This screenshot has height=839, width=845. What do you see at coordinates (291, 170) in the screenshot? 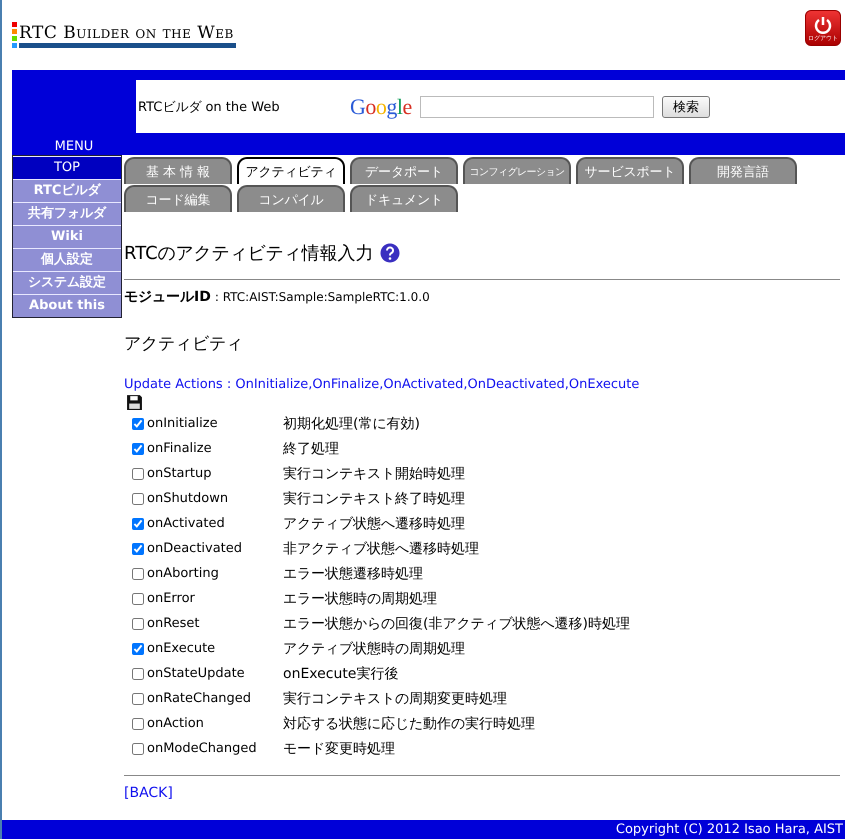
I see `tab: アクティビティ` at bounding box center [291, 170].